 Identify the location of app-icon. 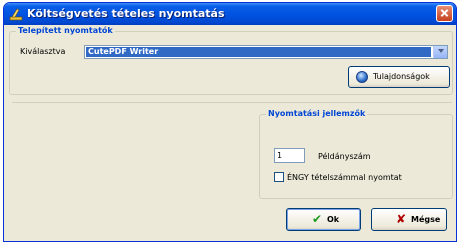
(16, 14).